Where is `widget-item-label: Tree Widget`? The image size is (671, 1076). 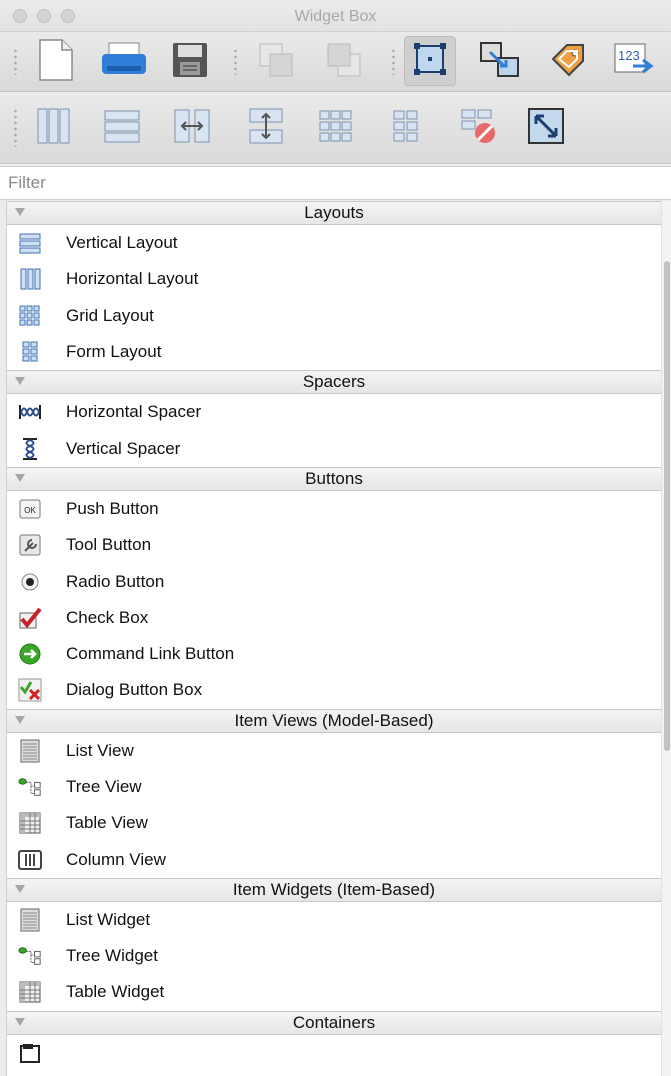
widget-item-label: Tree Widget is located at coordinates (112, 956).